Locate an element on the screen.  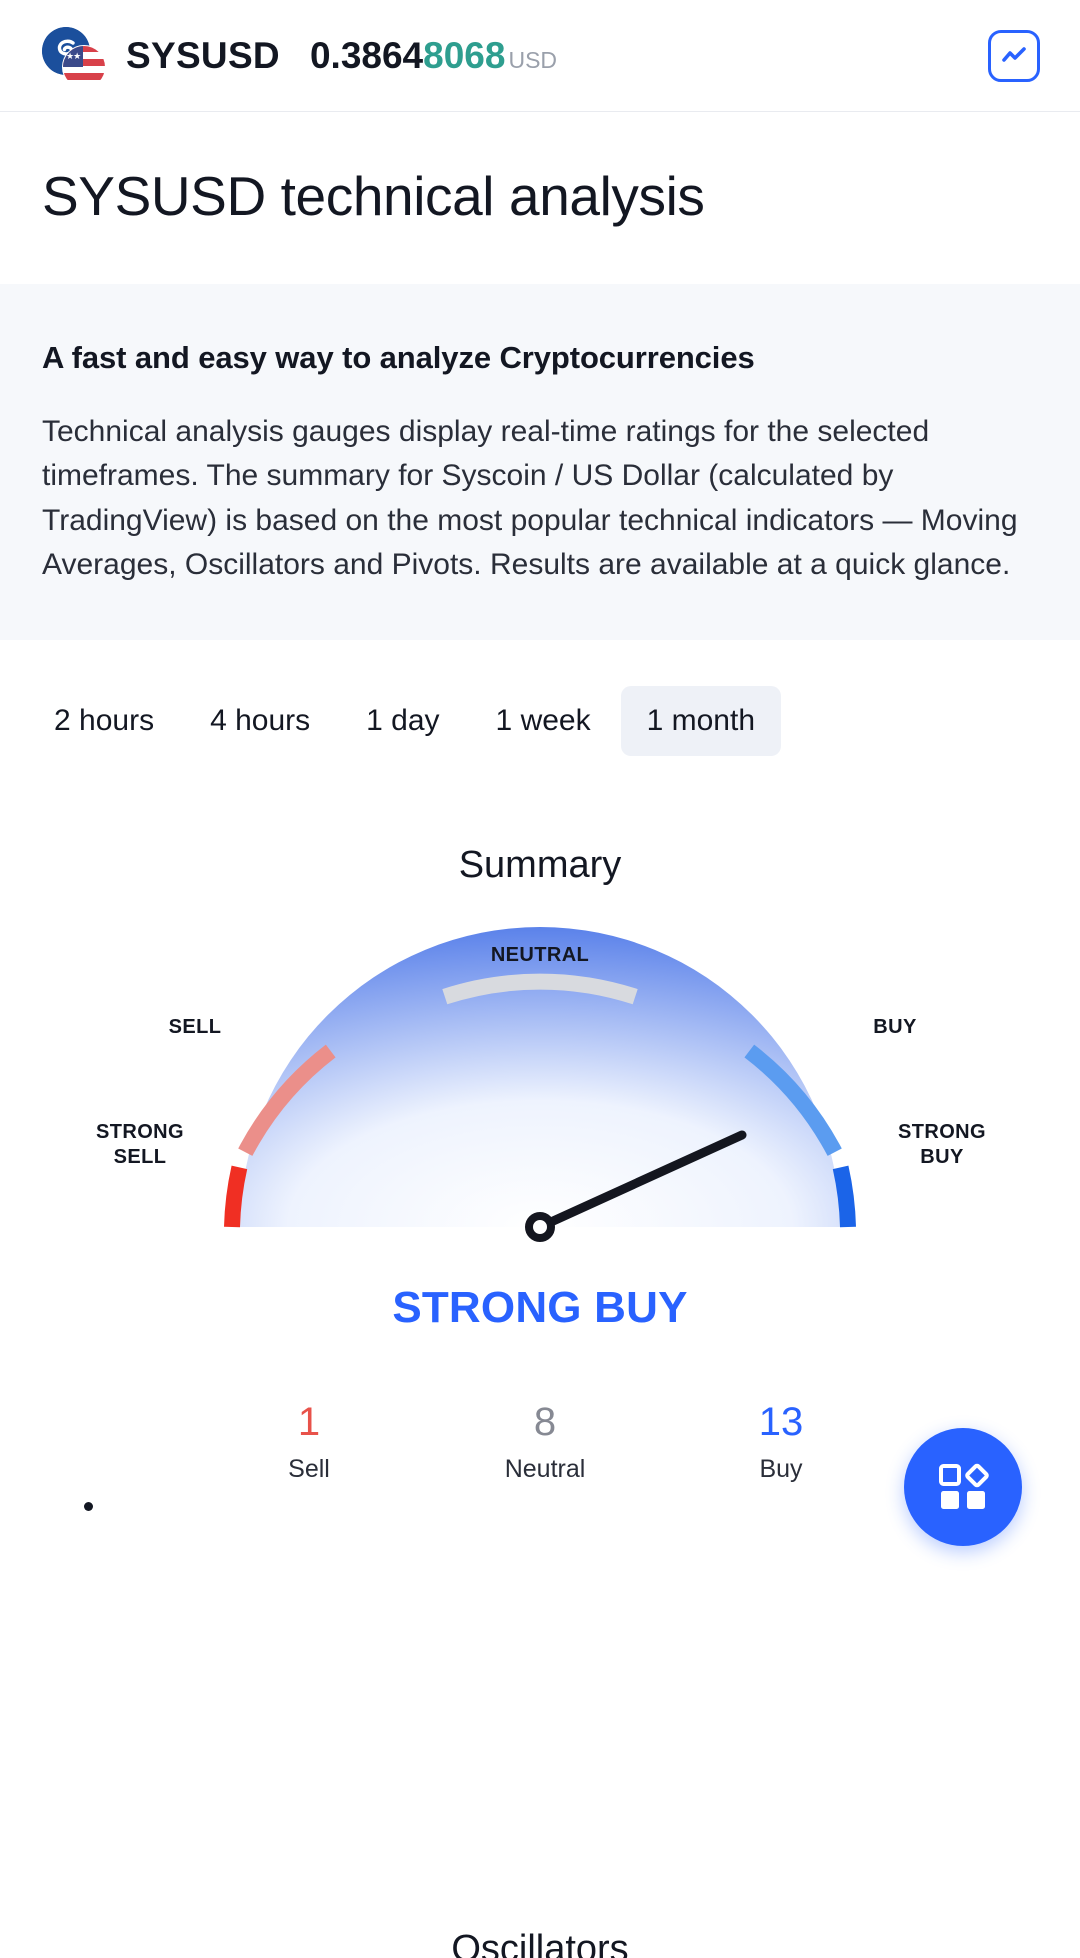
count-neutral: 8 Neutral is located at coordinates (545, 1442).